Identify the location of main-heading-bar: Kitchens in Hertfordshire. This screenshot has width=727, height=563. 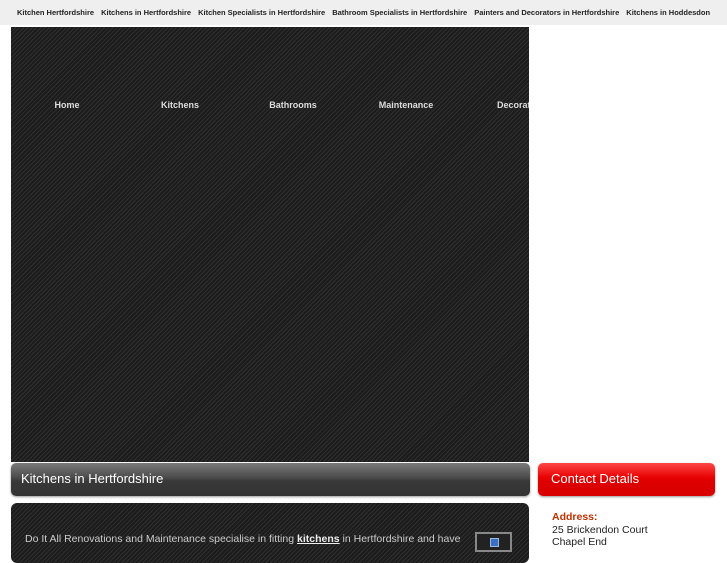
(270, 479).